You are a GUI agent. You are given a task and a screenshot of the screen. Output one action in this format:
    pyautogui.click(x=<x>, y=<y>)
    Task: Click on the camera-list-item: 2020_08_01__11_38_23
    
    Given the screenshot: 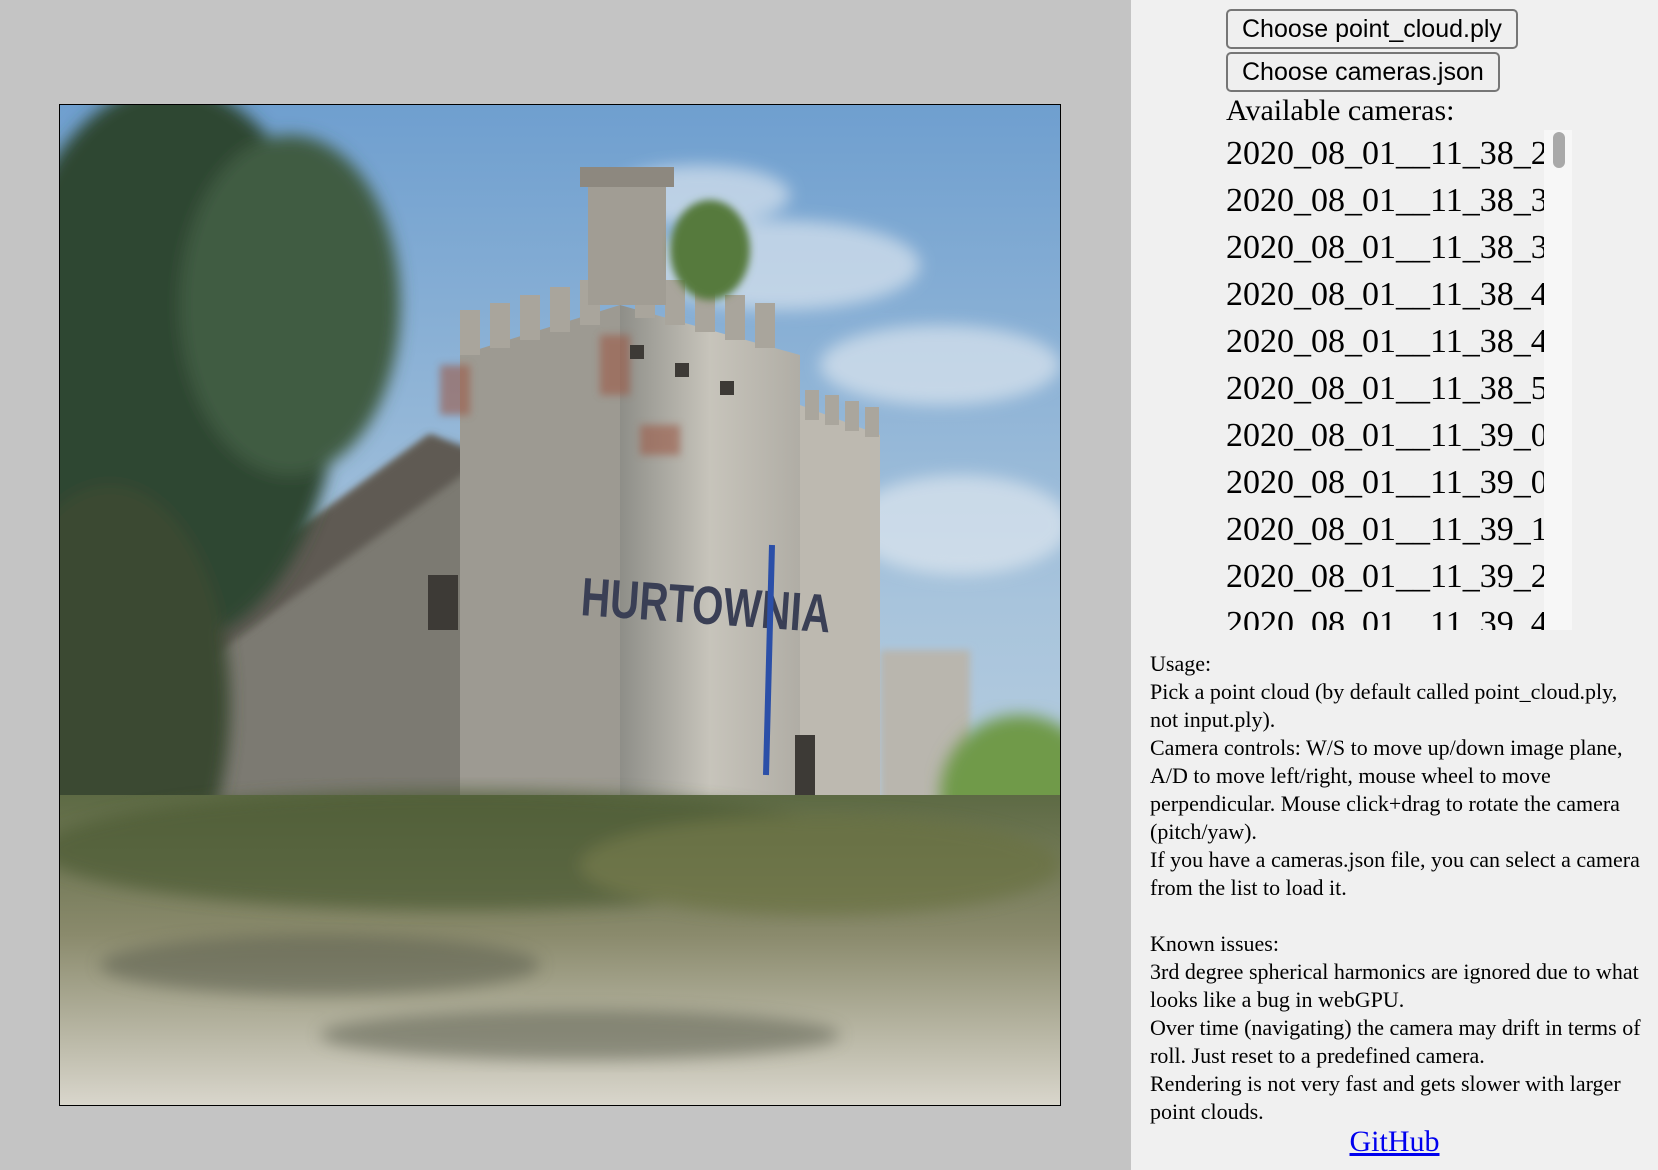 What is the action you would take?
    pyautogui.click(x=1399, y=153)
    